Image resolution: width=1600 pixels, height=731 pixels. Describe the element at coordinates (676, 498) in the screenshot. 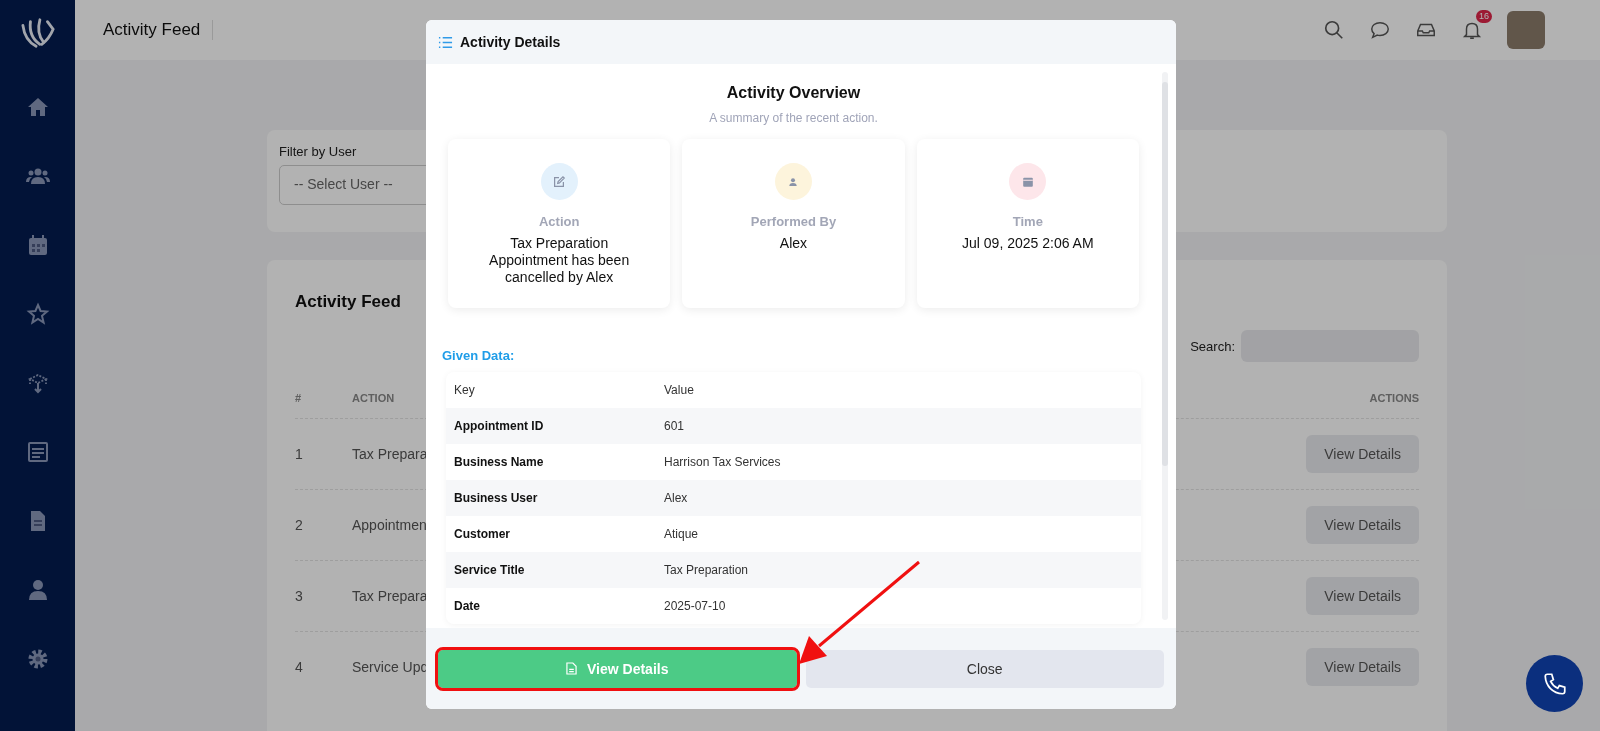

I see `table-cell: Alex` at that location.